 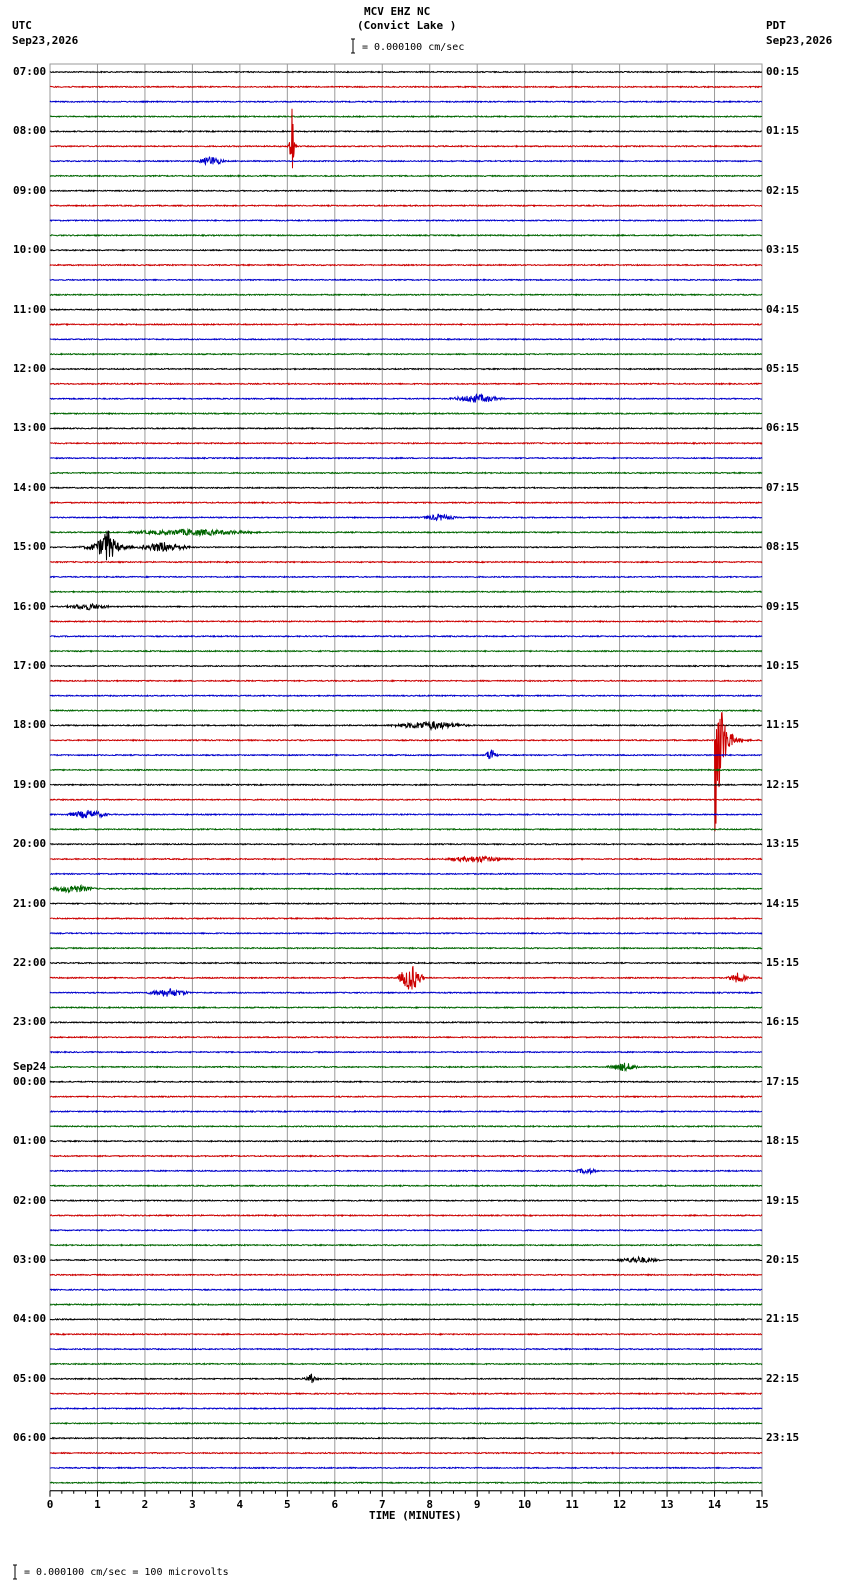 I want to click on right-time-label: 17:15, so click(x=783, y=1081).